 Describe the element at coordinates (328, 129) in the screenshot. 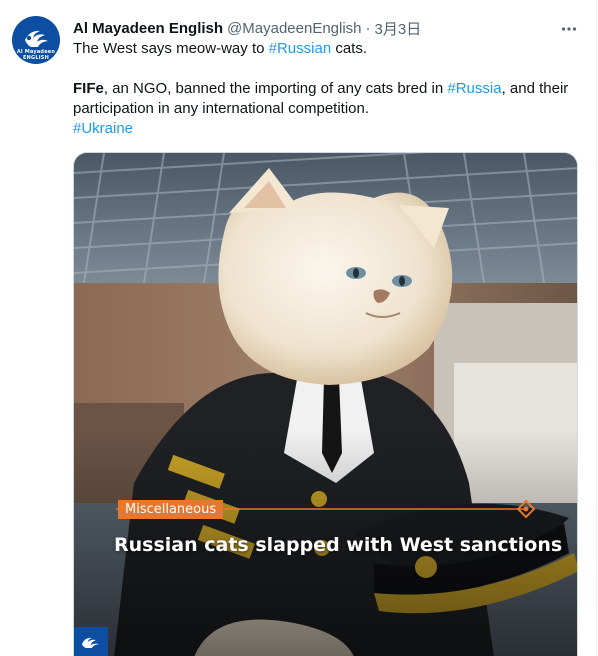

I see `tweet-line-3: #Ukraine` at that location.